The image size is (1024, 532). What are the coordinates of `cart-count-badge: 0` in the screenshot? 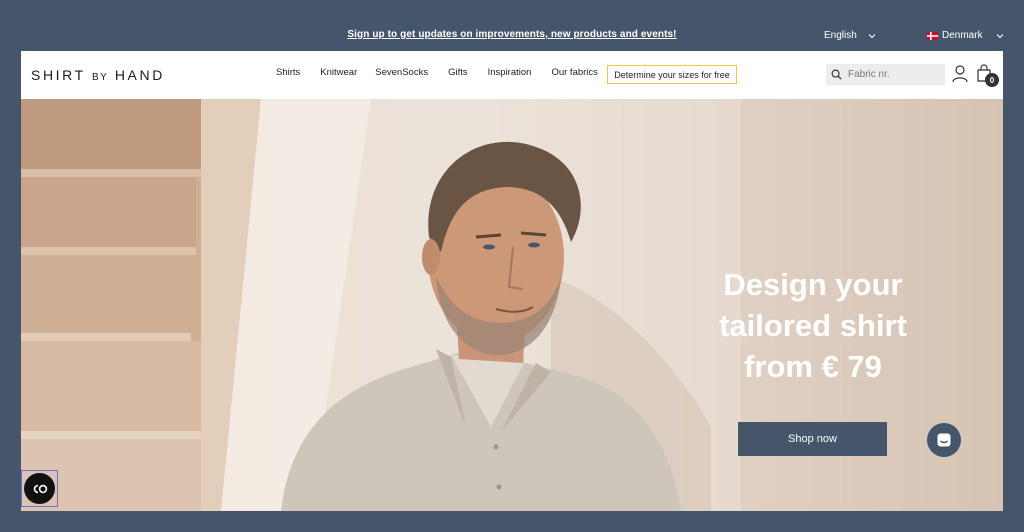 It's located at (992, 80).